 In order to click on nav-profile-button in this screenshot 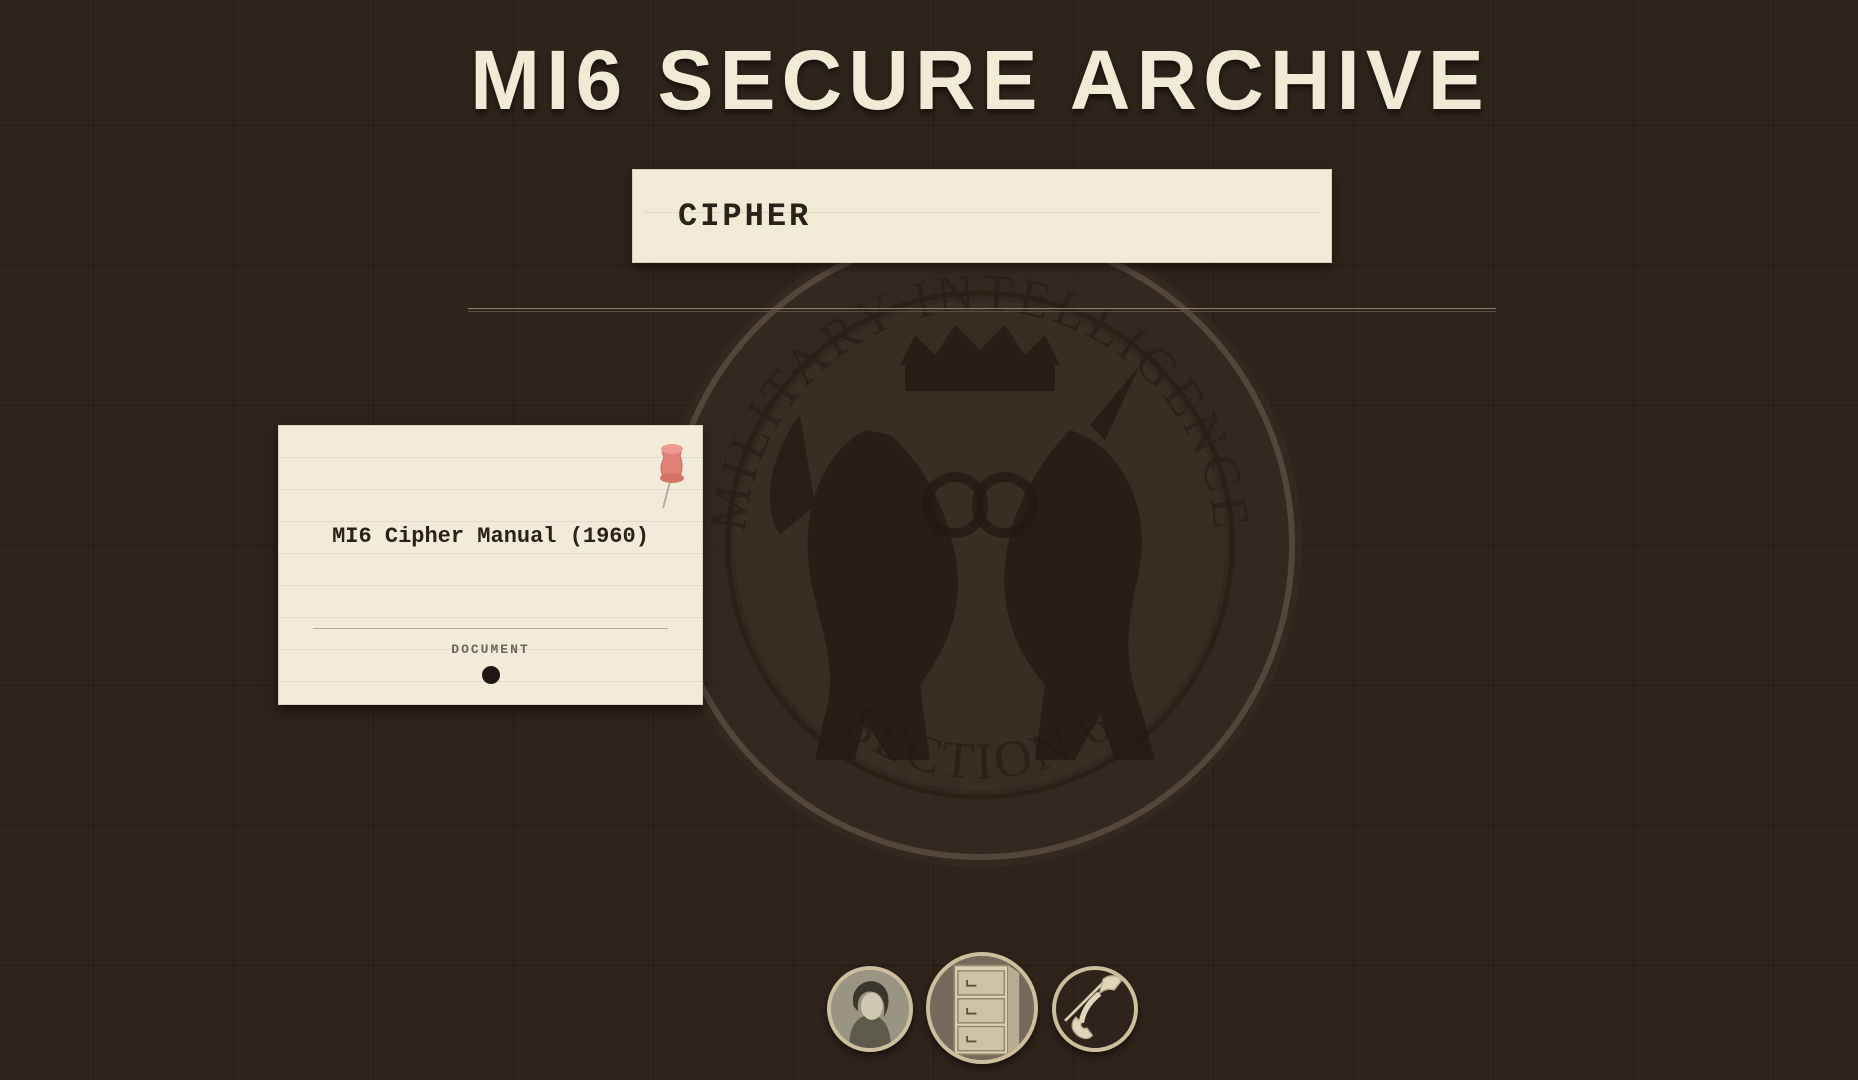, I will do `click(870, 1009)`.